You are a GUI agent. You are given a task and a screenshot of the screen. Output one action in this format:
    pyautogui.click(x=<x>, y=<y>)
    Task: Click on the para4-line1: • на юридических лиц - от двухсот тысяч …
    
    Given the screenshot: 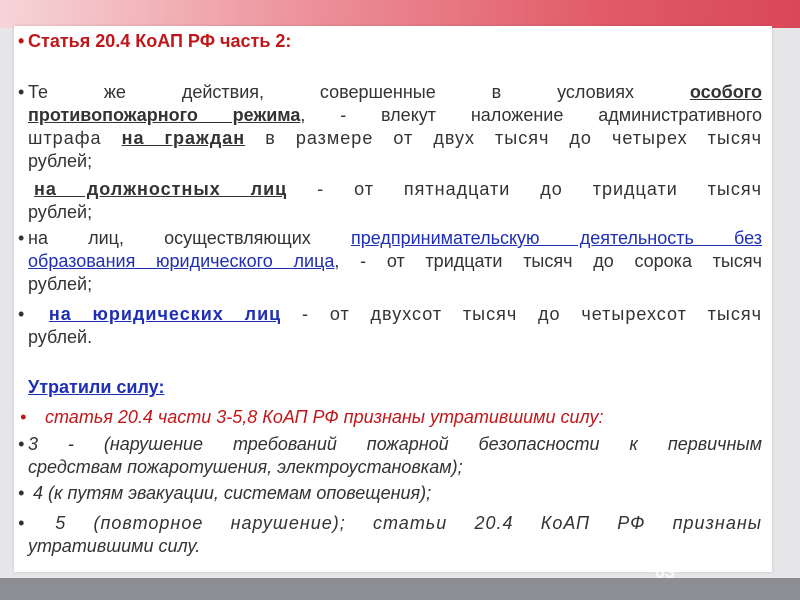 What is the action you would take?
    pyautogui.click(x=390, y=314)
    